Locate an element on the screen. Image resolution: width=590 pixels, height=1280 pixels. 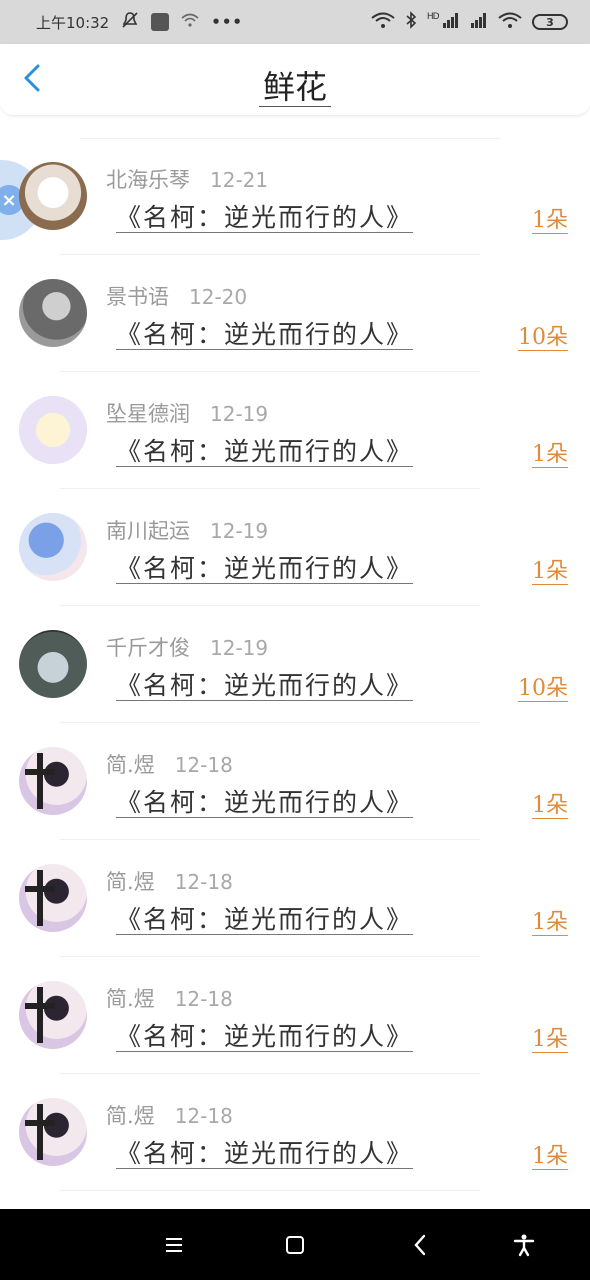
gift-date: 12-20 is located at coordinates (218, 297).